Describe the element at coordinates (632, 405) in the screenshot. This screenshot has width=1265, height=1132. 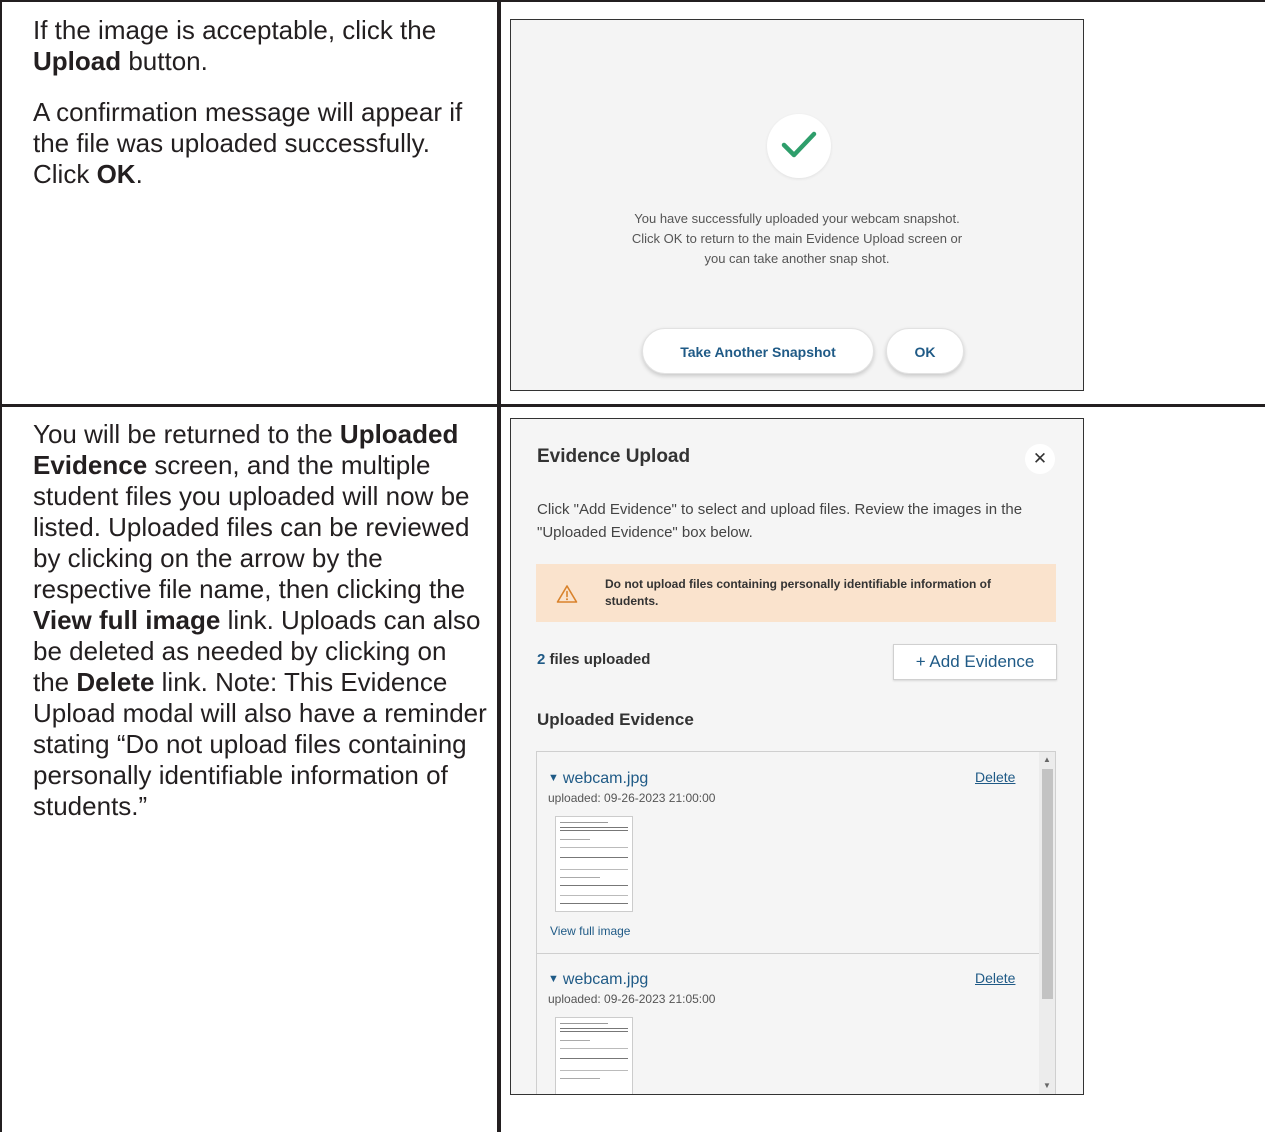
I see `table-row-divider` at that location.